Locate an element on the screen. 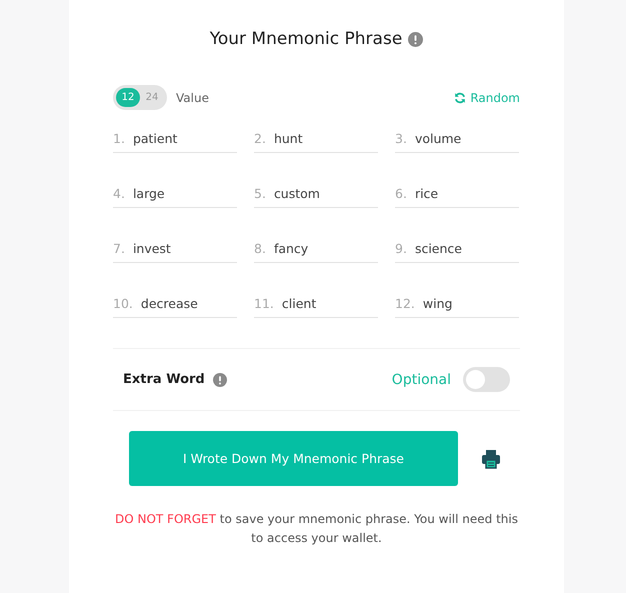 The width and height of the screenshot is (626, 593). word-number: 11. is located at coordinates (264, 303).